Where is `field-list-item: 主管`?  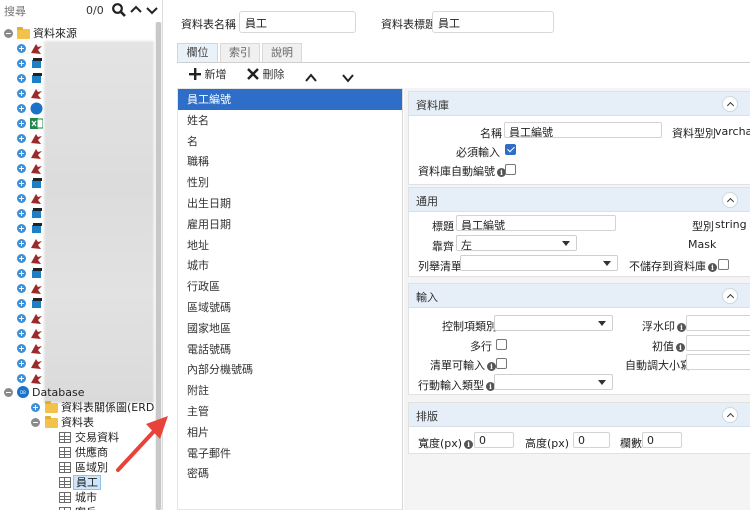
field-list-item: 主管 is located at coordinates (290, 411).